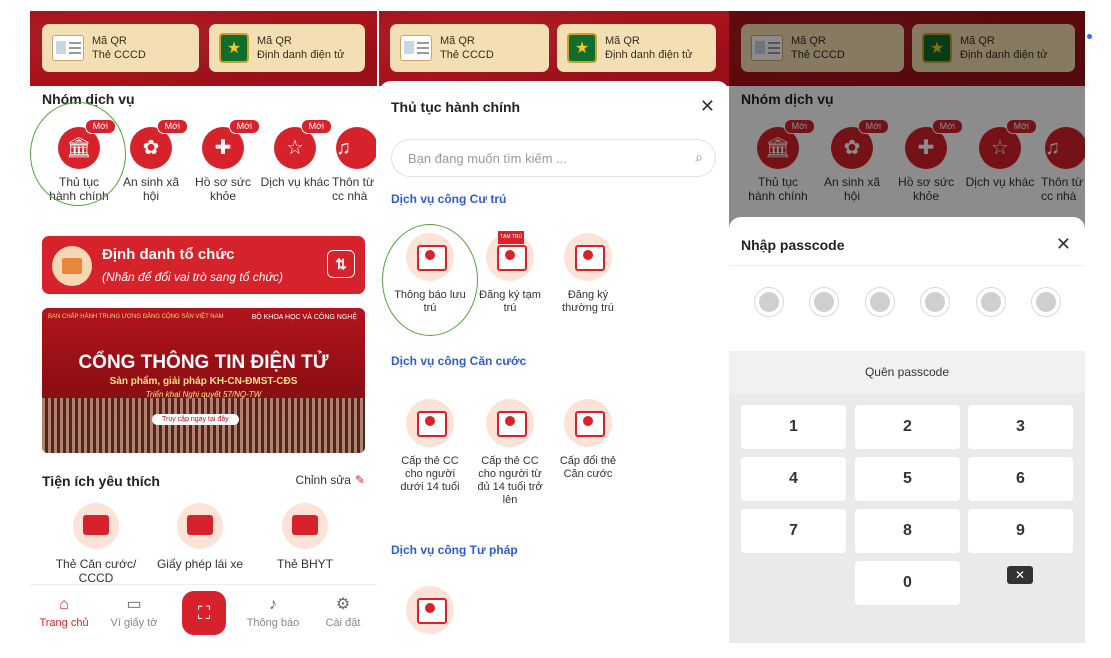 This screenshot has width=1111, height=658. I want to click on backspace-icon: ✕, so click(1020, 575).